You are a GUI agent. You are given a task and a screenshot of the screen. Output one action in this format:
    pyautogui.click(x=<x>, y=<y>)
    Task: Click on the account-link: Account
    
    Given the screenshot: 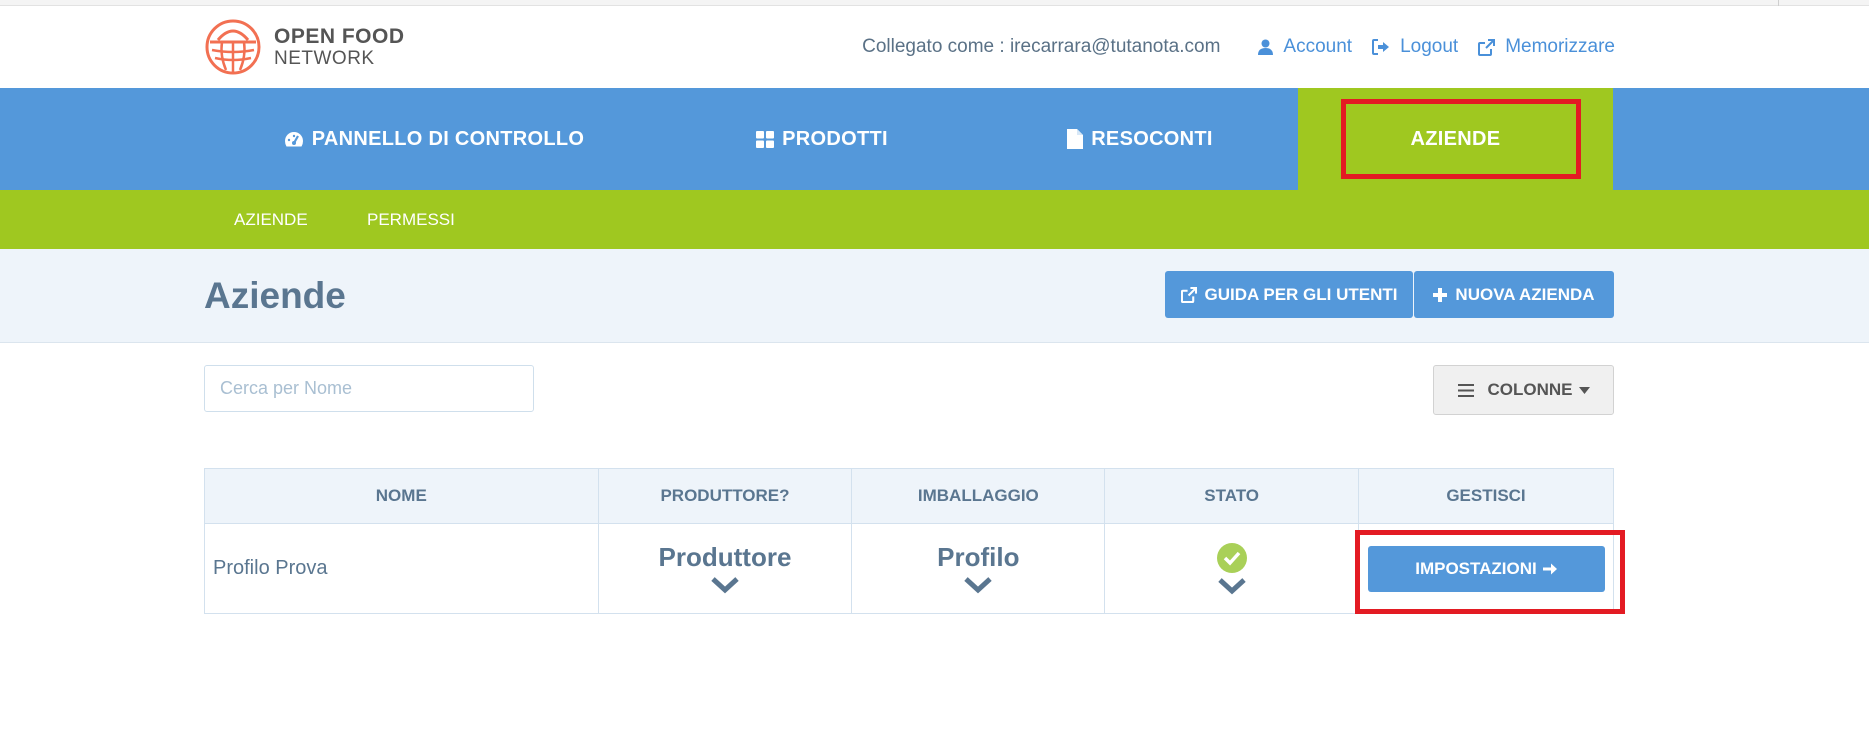 What is the action you would take?
    pyautogui.click(x=1305, y=47)
    